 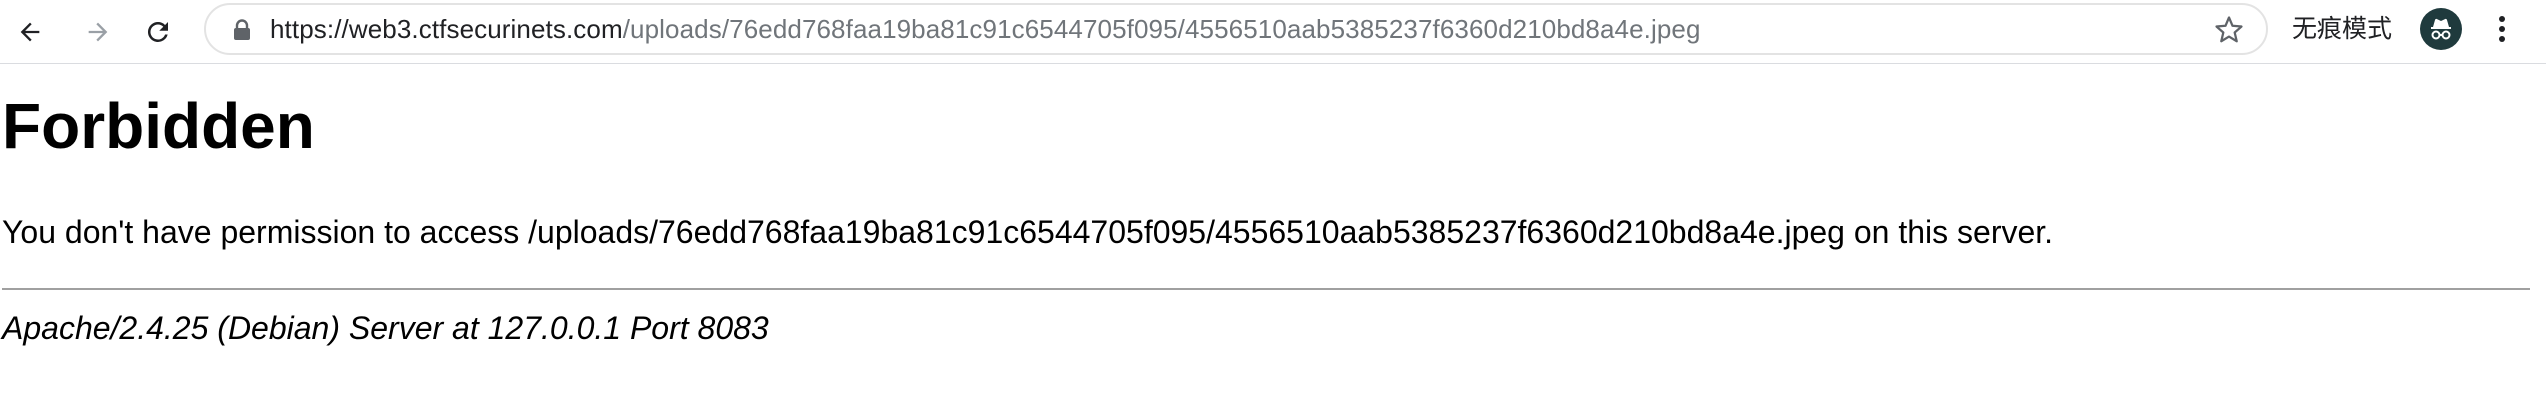 I want to click on reload-icon, so click(x=157, y=31).